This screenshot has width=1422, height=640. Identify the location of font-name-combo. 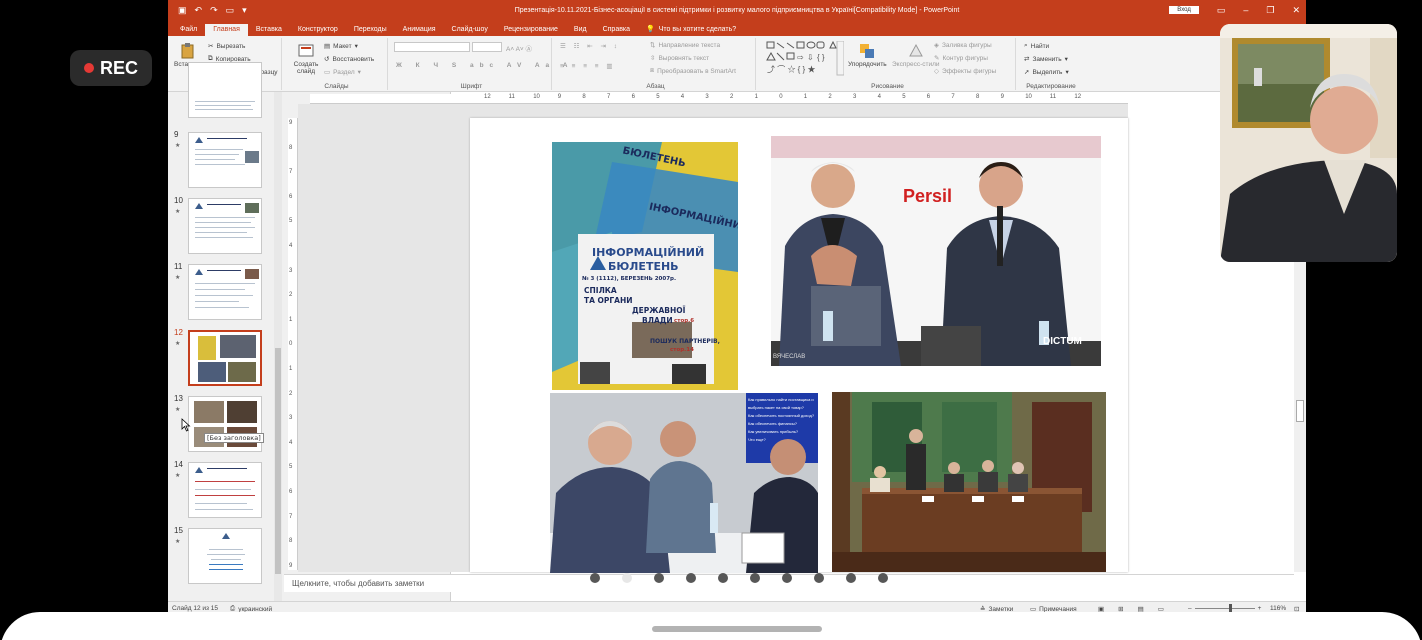
(432, 47).